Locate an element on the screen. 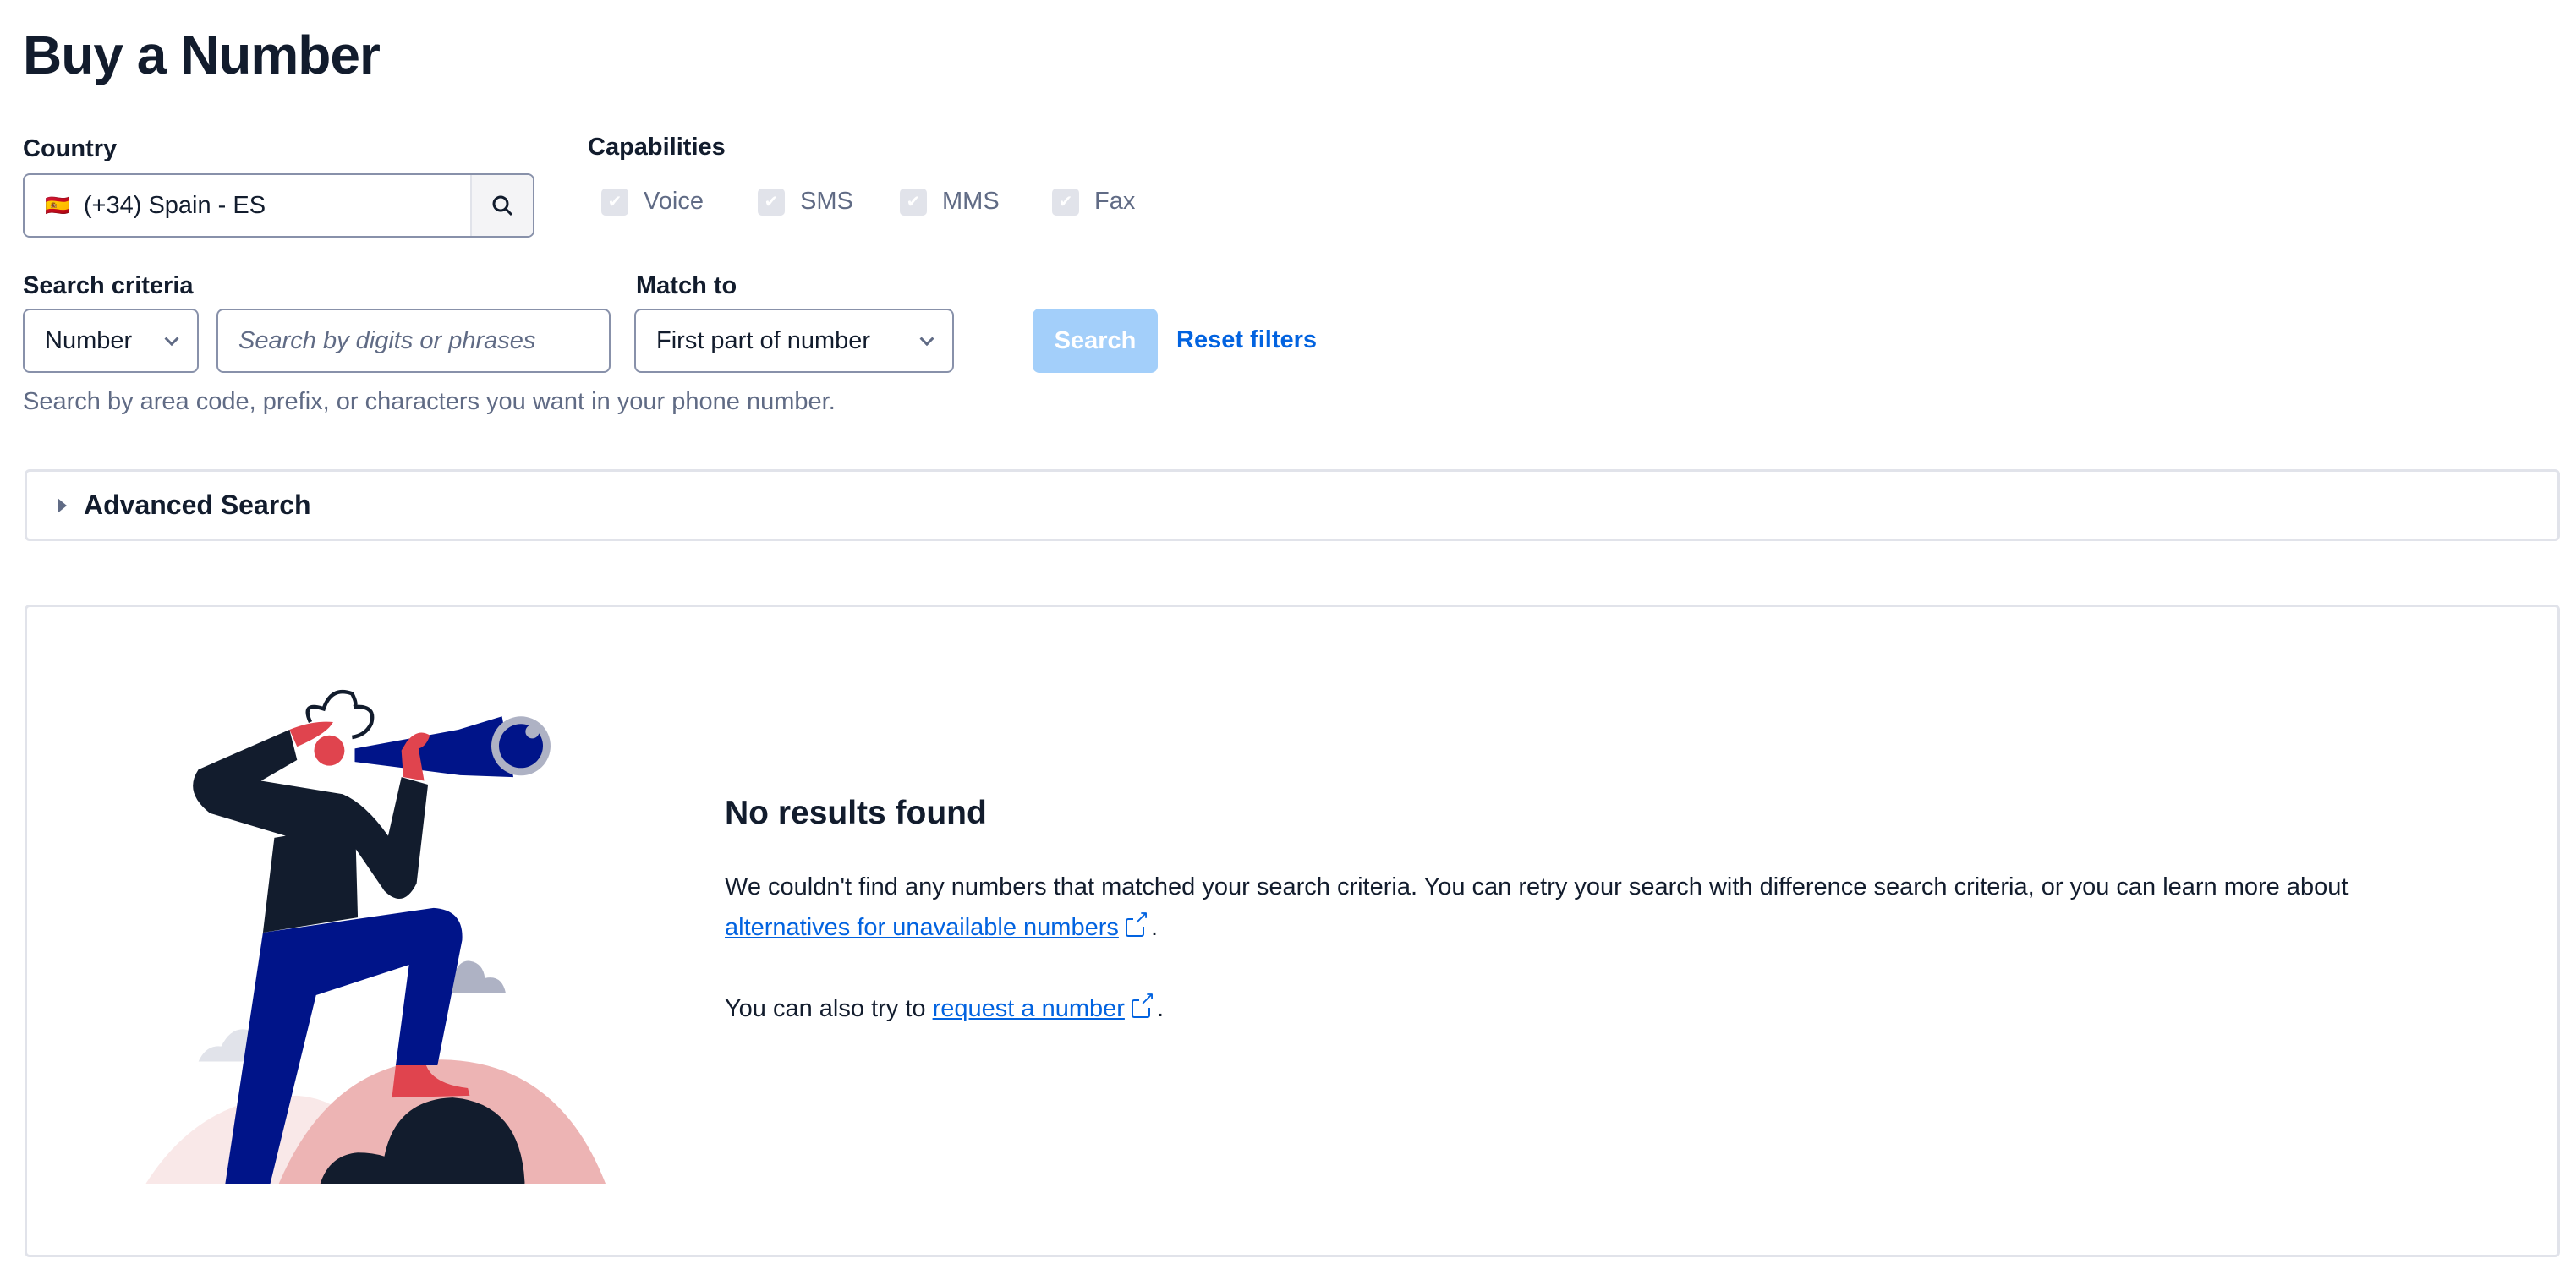 The height and width of the screenshot is (1275, 2576). message-text: You can also try to is located at coordinates (825, 1009).